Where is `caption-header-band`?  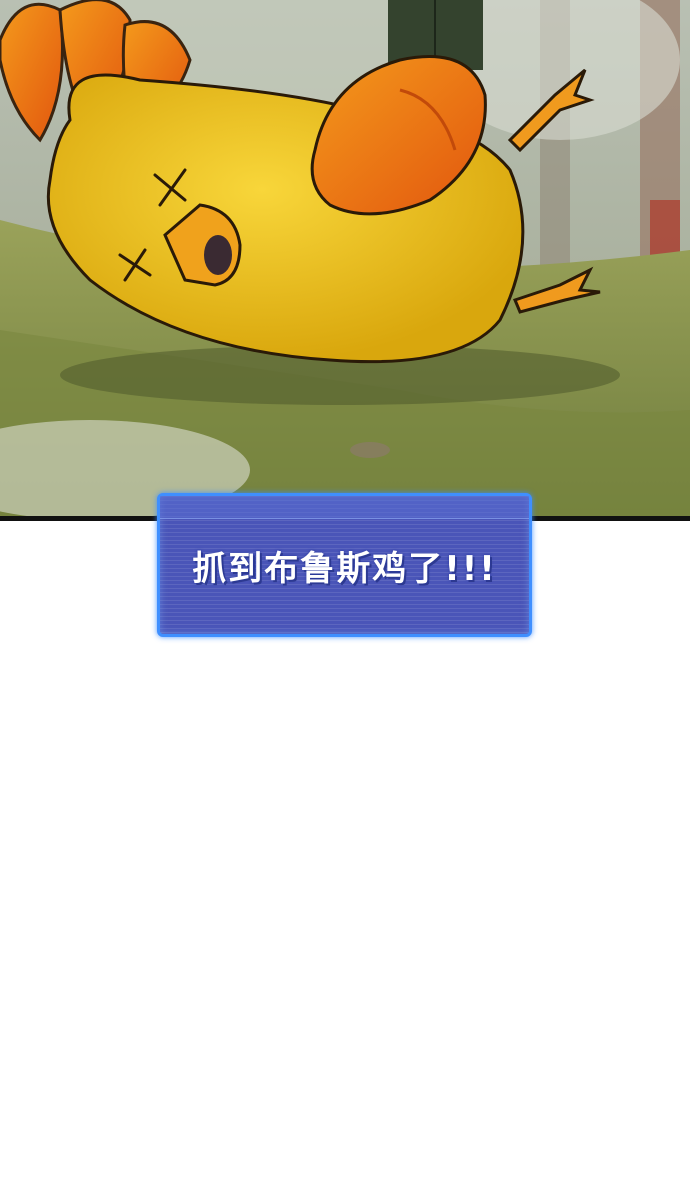 caption-header-band is located at coordinates (344, 507).